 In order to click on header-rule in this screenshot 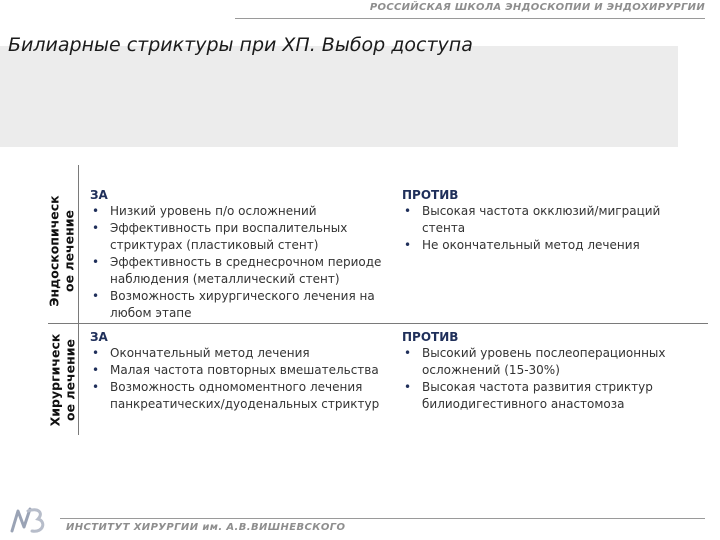, I will do `click(470, 18)`.